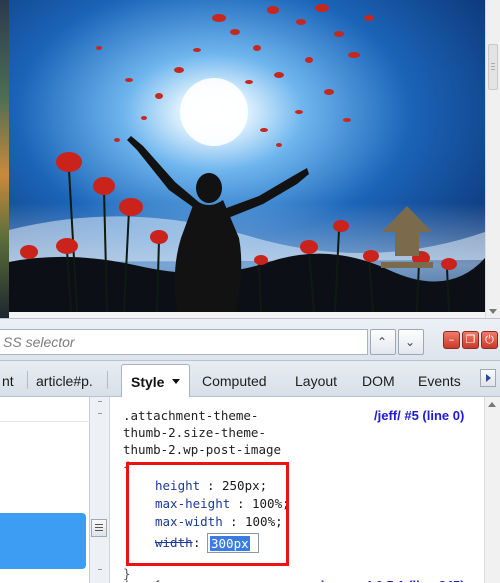 The height and width of the screenshot is (583, 500). Describe the element at coordinates (316, 381) in the screenshot. I see `tab-layout: Layout` at that location.